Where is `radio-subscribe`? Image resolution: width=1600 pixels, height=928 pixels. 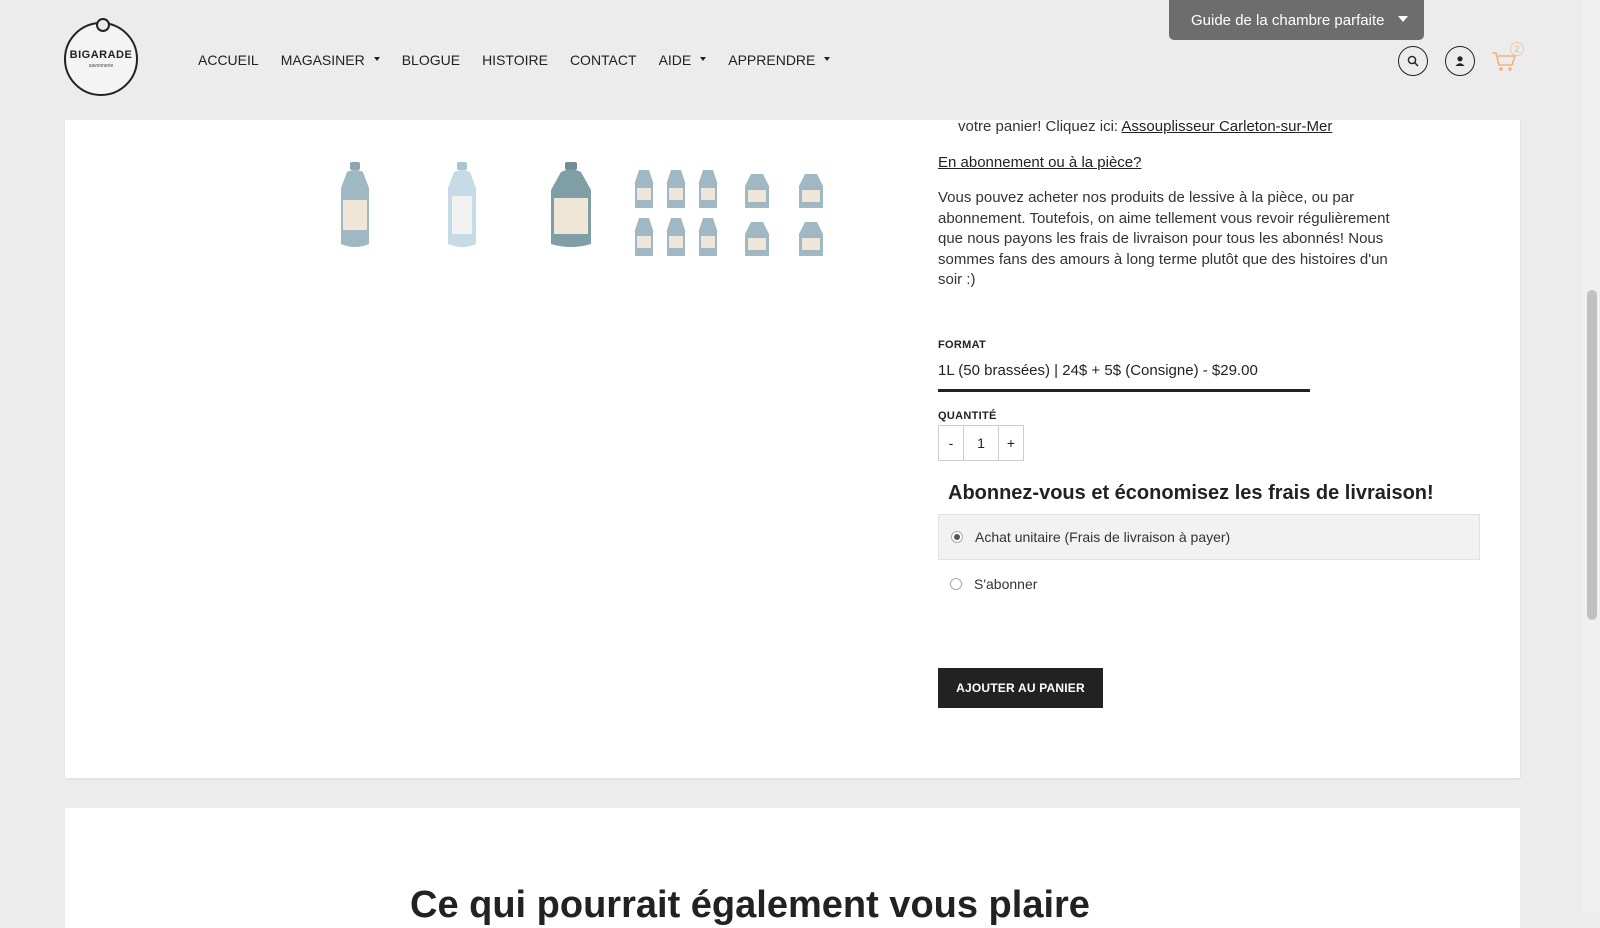
radio-subscribe is located at coordinates (956, 584).